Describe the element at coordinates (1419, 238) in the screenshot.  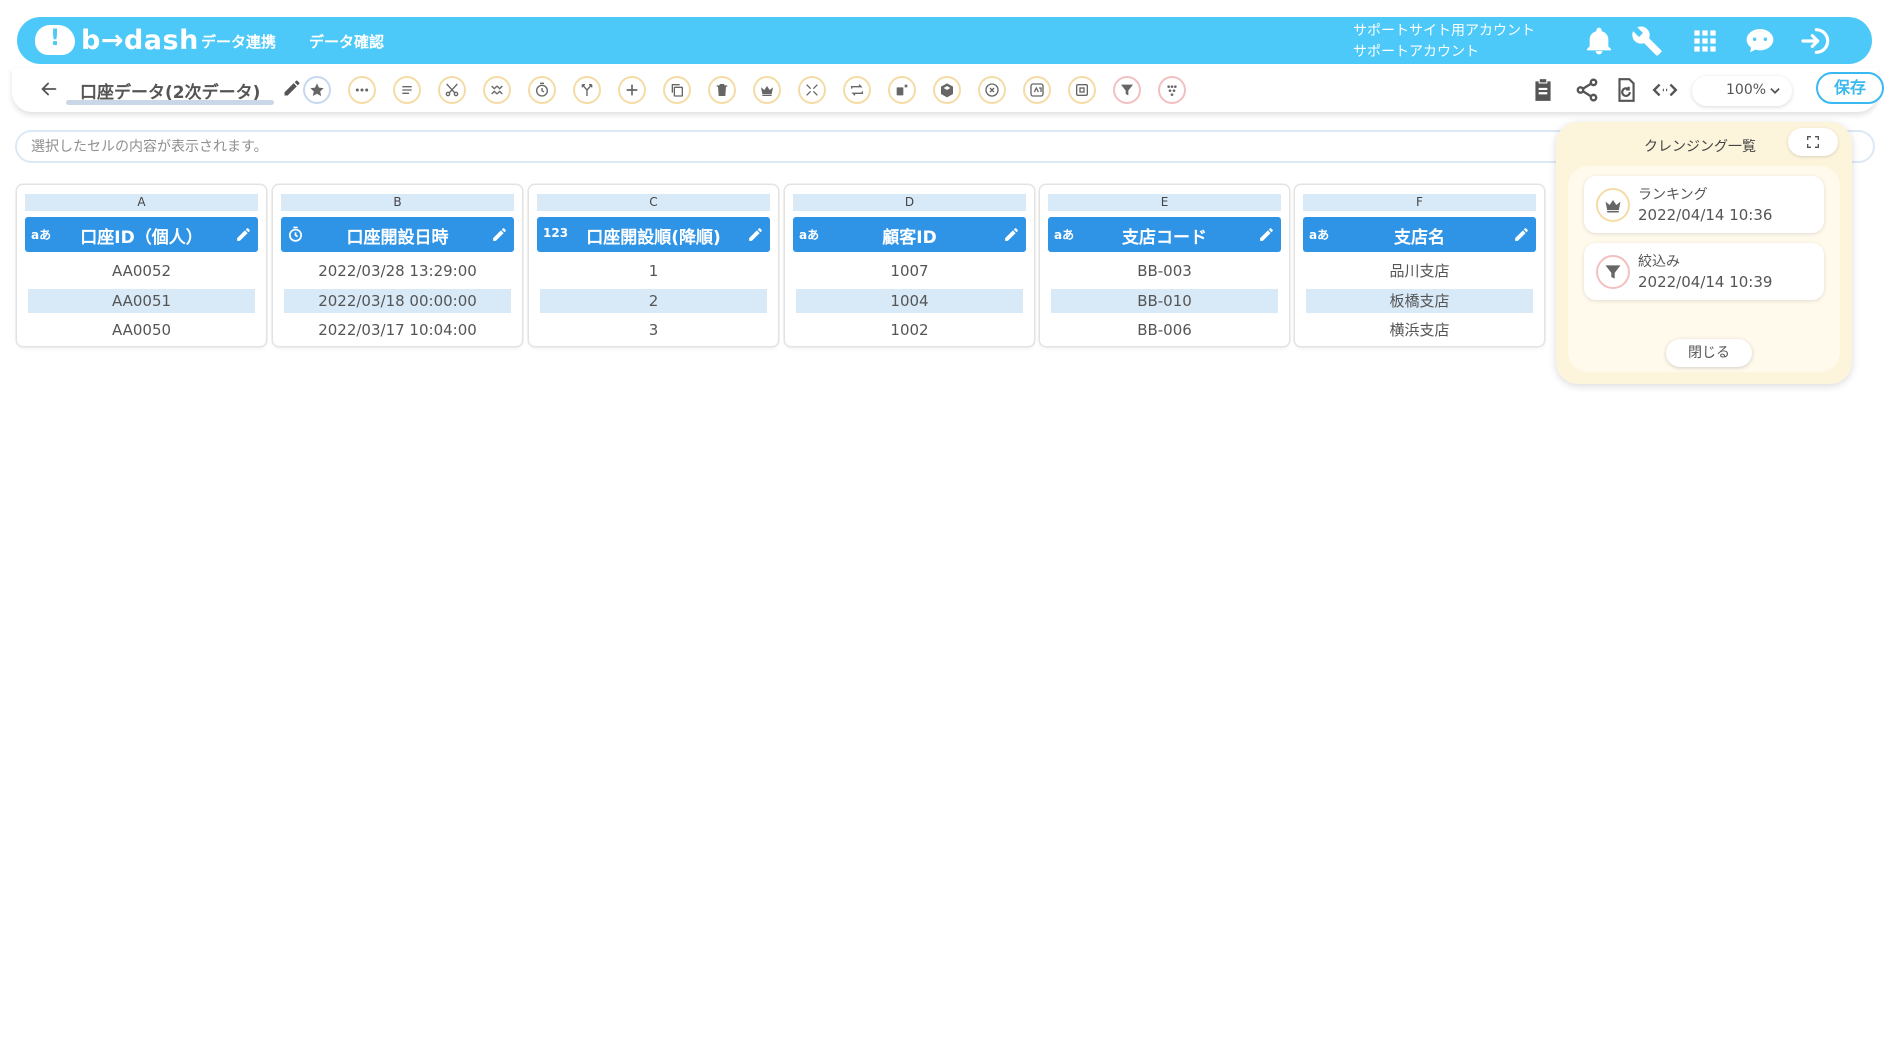
I see `column-name: 支店名` at that location.